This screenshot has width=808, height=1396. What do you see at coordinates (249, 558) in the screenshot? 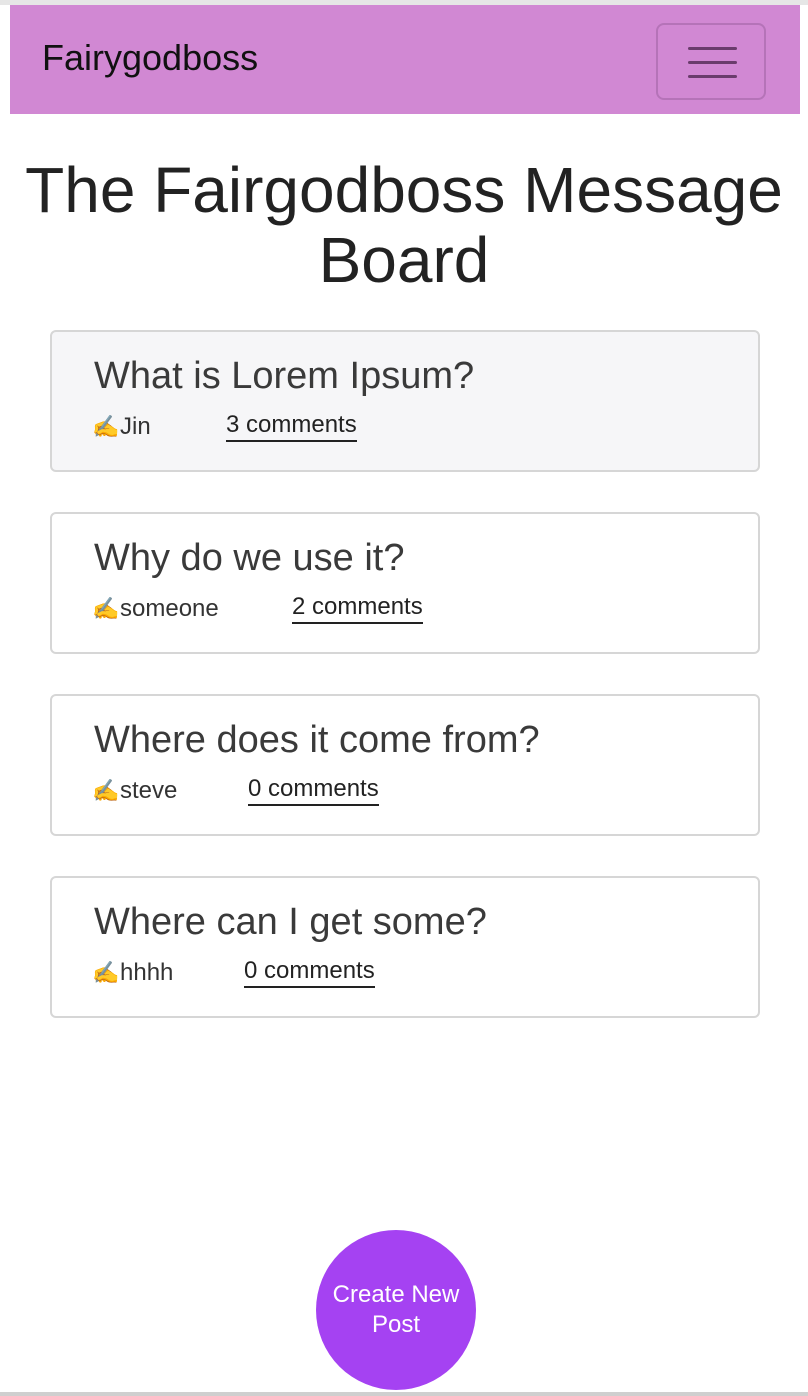
I see `post-title: Why do we use it?` at bounding box center [249, 558].